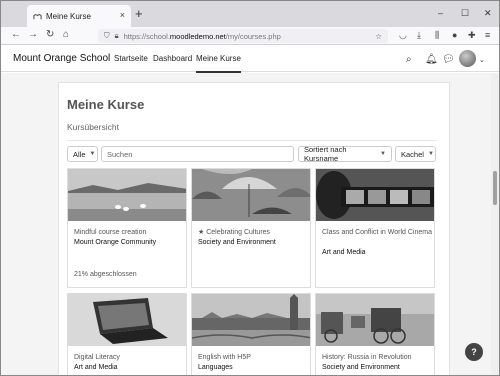 The height and width of the screenshot is (376, 500). I want to click on view-value: Kachel, so click(412, 154).